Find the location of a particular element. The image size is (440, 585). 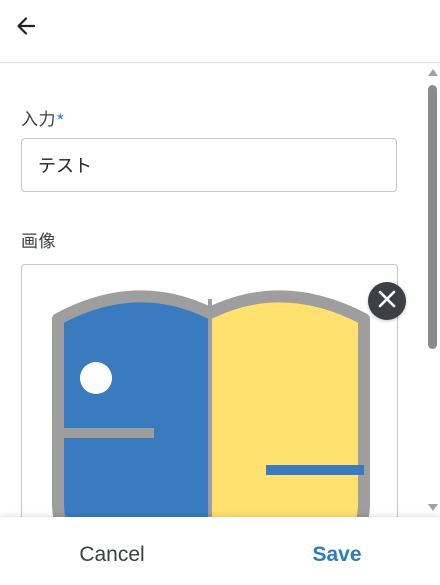

arrow-left-icon is located at coordinates (26, 28).